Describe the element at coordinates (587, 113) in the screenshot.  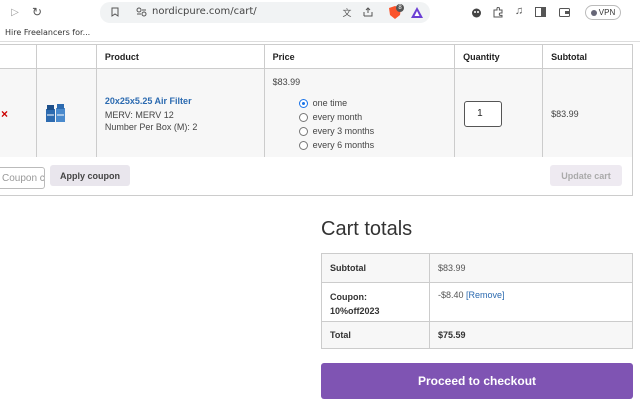
I see `item-subtotal: $83.99` at that location.